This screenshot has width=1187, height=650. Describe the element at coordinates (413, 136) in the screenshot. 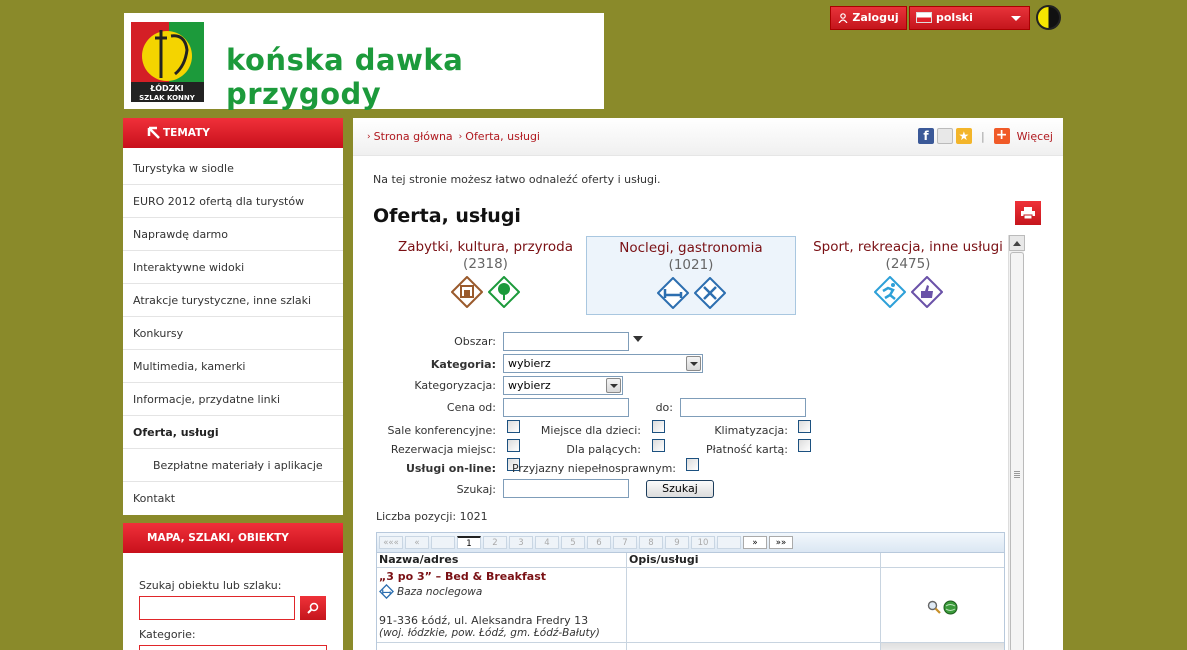

I see `breadcrumb-home: Strona główna` at that location.